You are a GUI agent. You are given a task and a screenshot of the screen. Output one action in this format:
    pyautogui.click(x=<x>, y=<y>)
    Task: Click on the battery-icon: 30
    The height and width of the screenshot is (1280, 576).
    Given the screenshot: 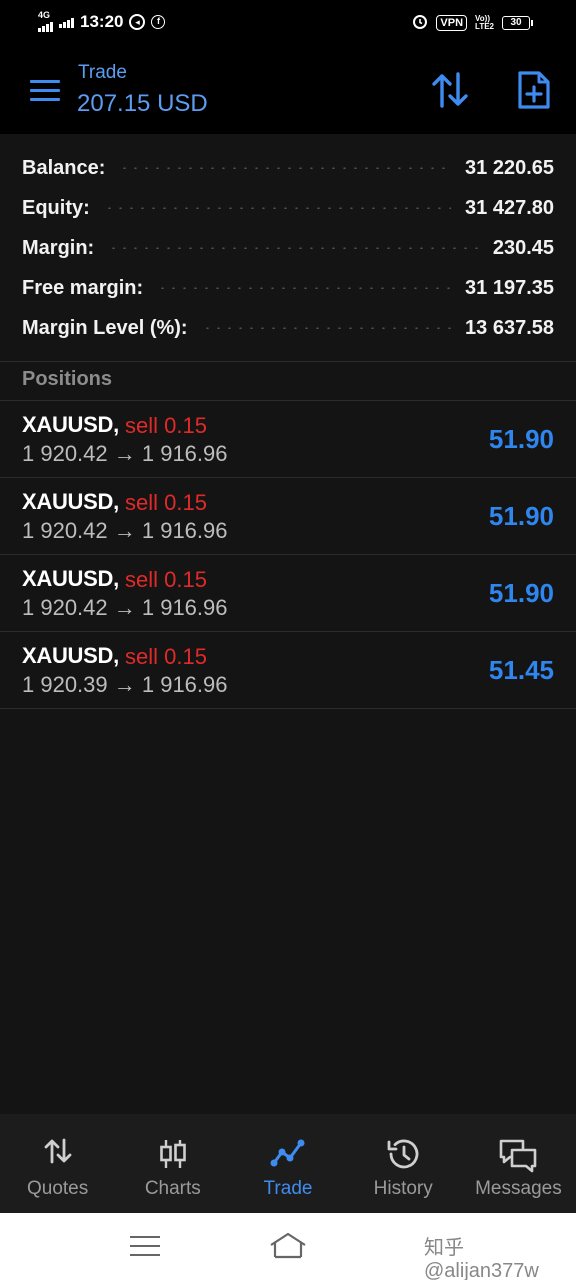 What is the action you would take?
    pyautogui.click(x=517, y=22)
    